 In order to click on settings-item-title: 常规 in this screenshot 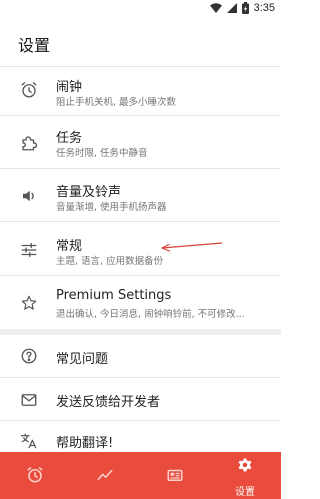, I will do `click(69, 246)`.